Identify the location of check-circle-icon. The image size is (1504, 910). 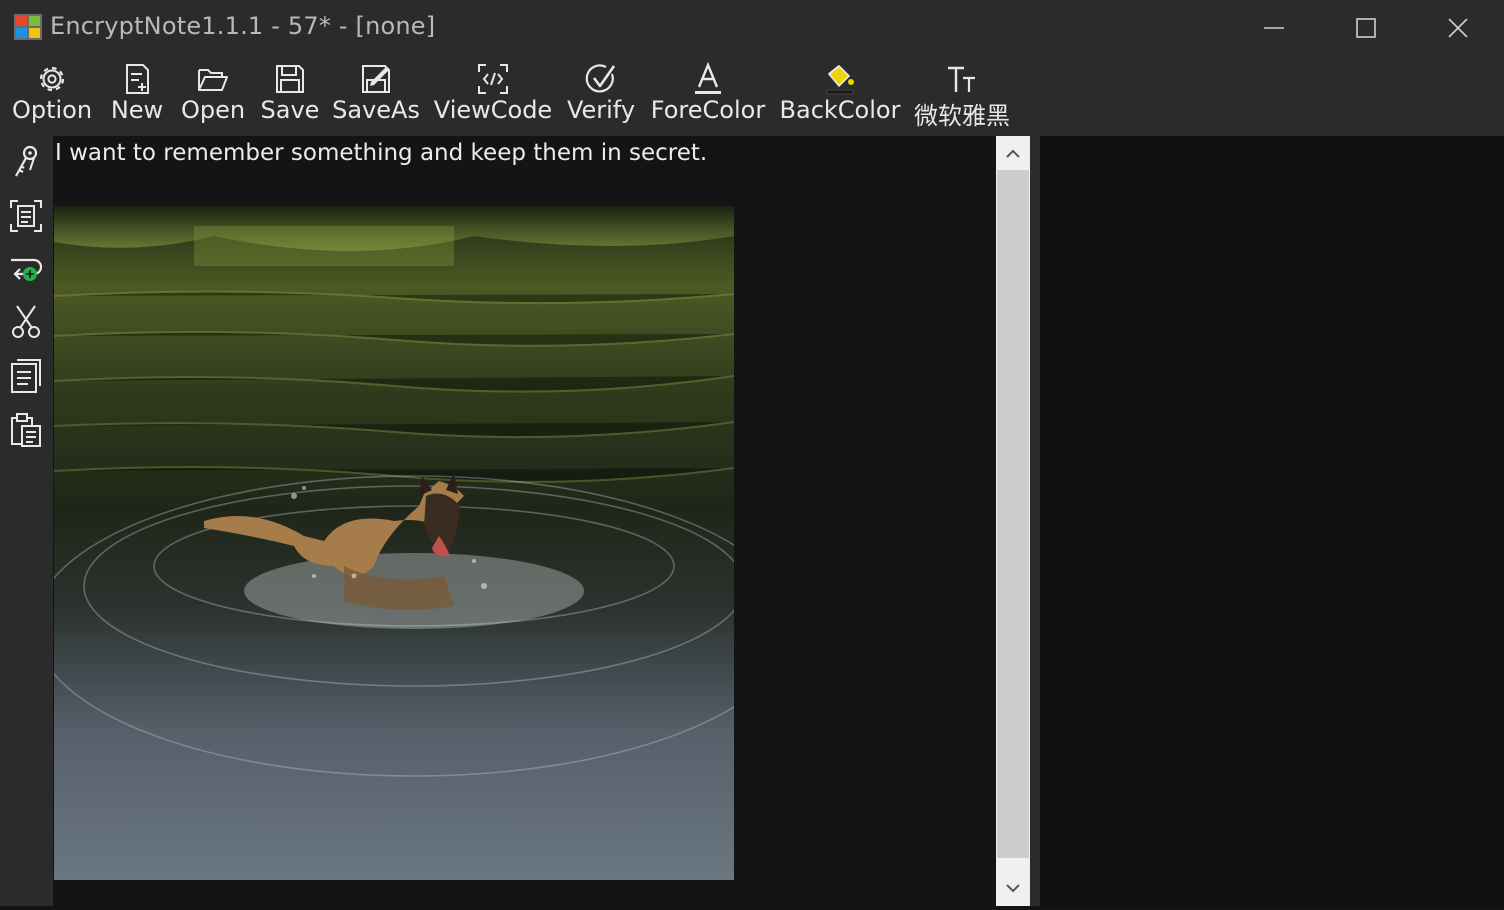
(600, 78).